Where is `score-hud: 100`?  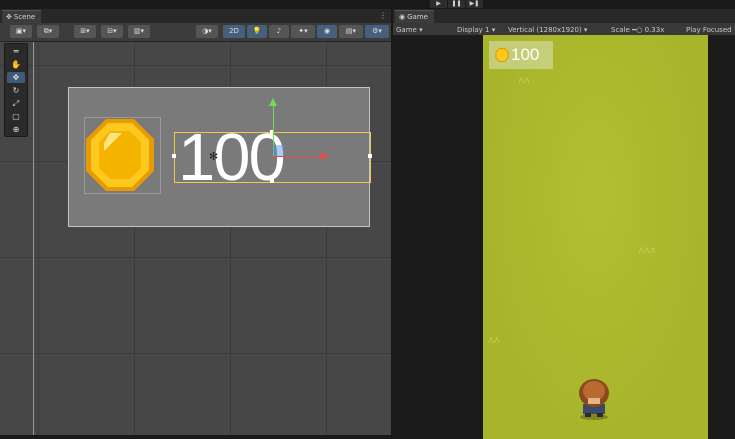 score-hud: 100 is located at coordinates (521, 55).